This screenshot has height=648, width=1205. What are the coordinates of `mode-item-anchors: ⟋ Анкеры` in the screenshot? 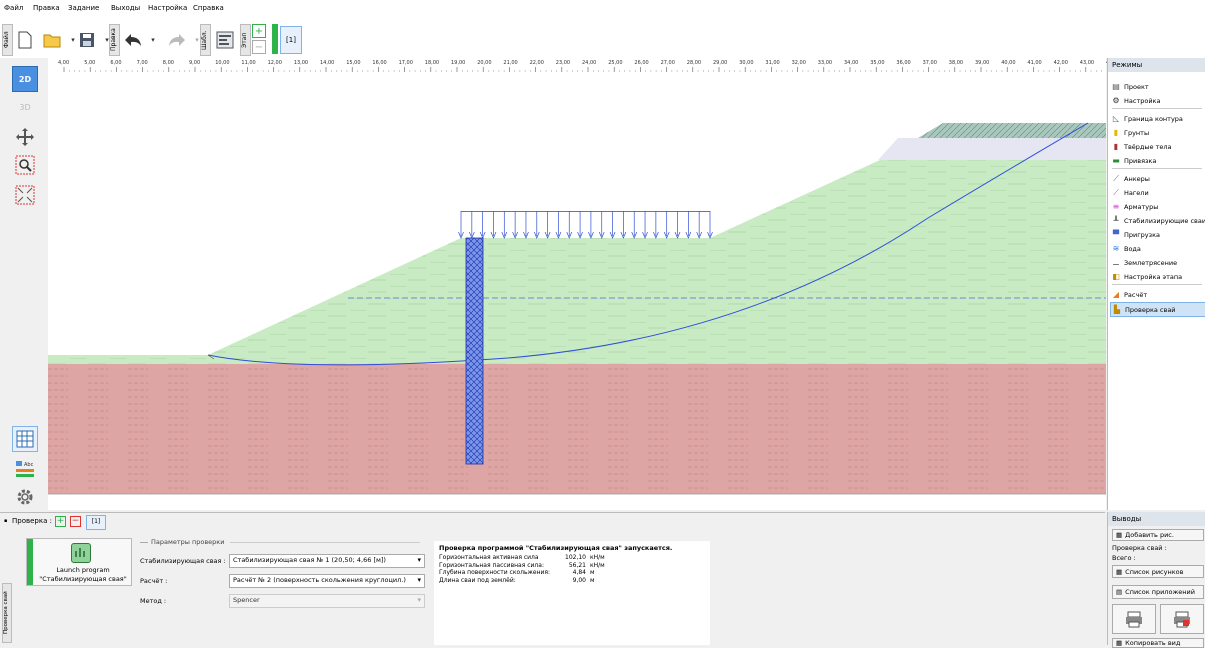 It's located at (1131, 178).